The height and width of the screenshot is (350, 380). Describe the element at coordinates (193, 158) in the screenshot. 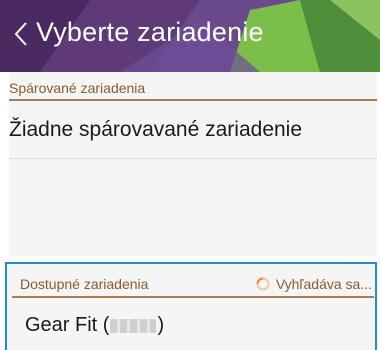

I see `paired-list-divider` at that location.